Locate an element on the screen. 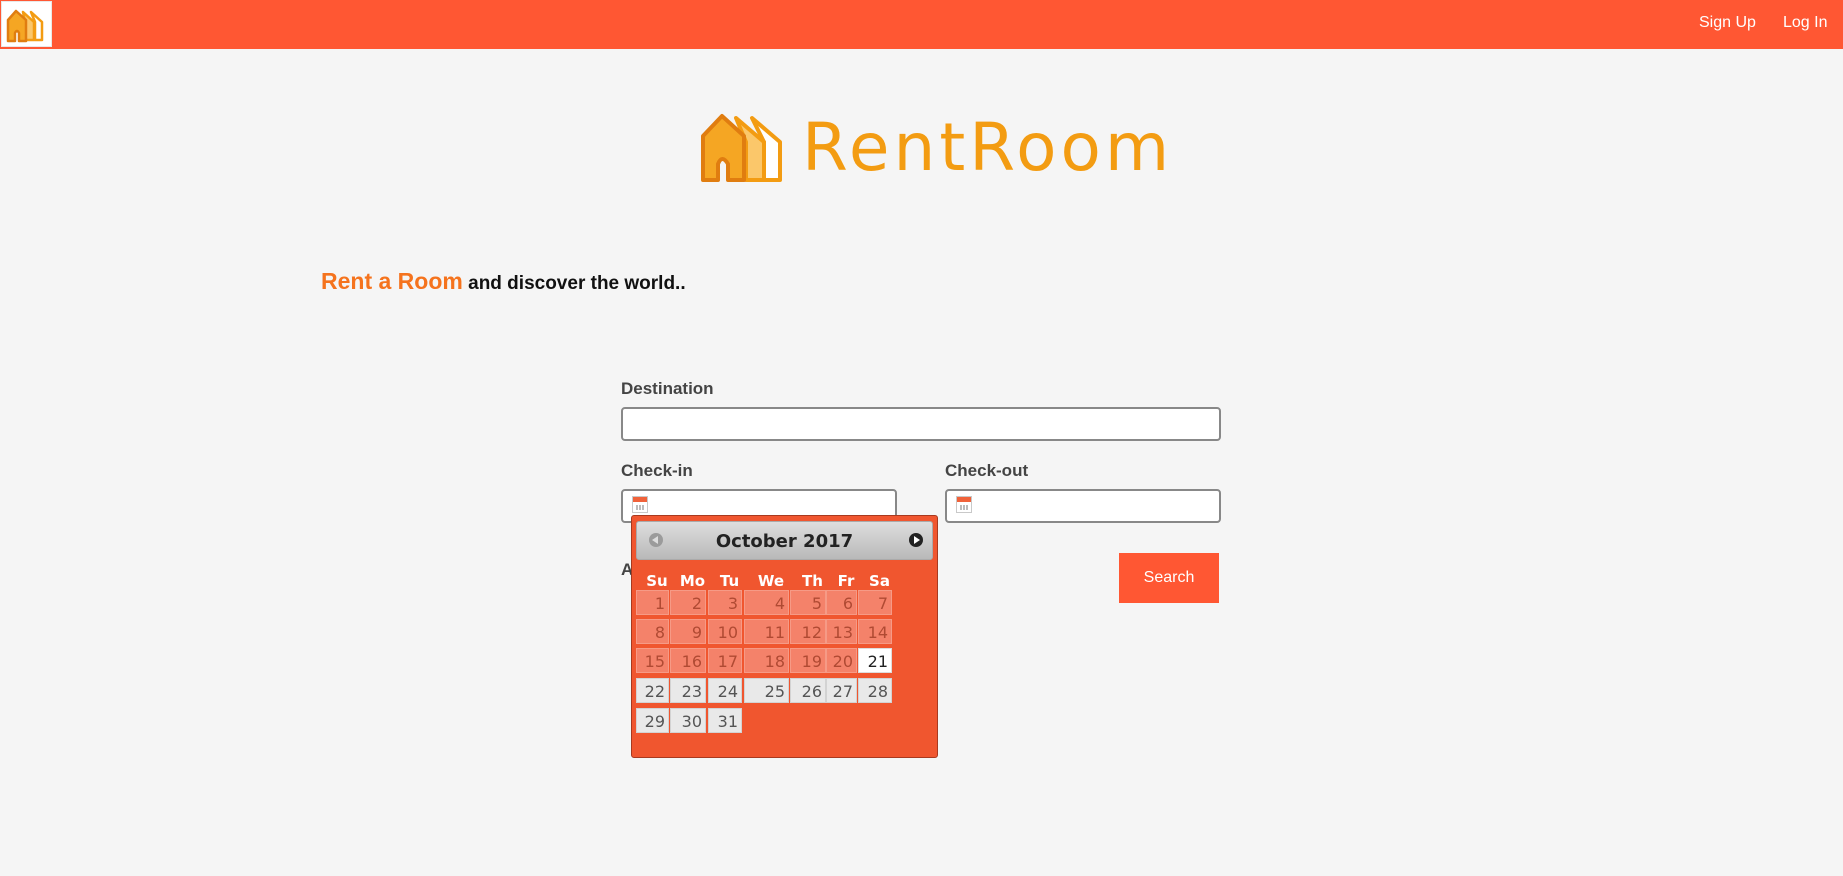 The width and height of the screenshot is (1843, 876). weekday-mo: Mo is located at coordinates (692, 581).